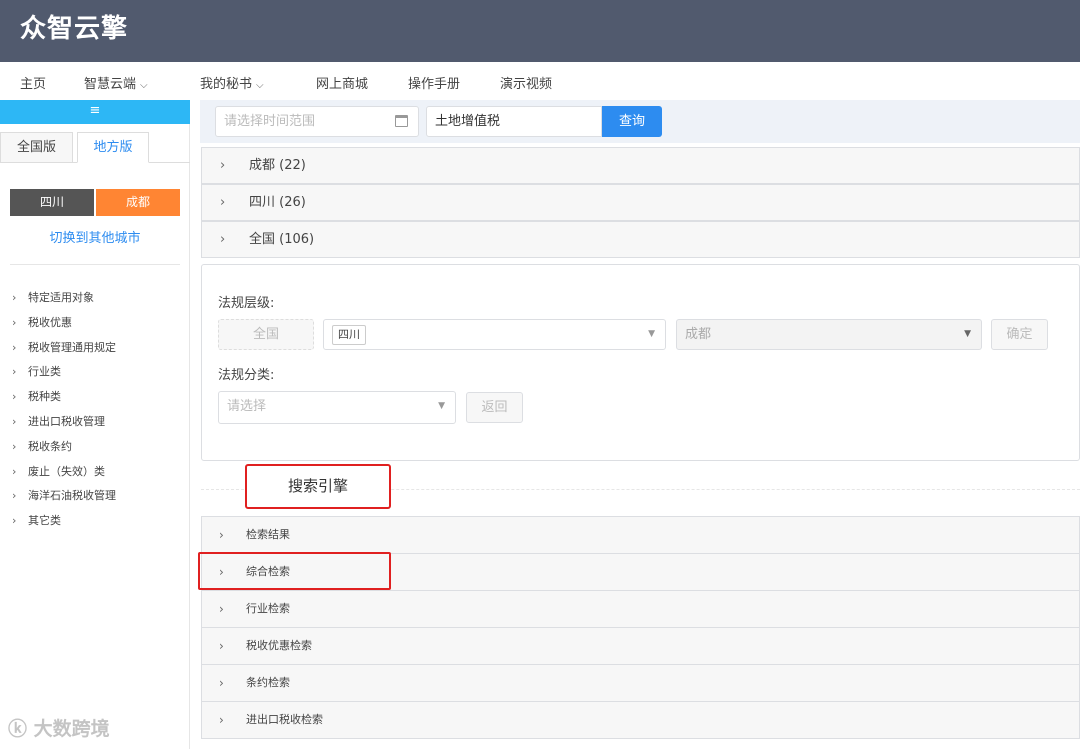 This screenshot has height=749, width=1080. Describe the element at coordinates (266, 334) in the screenshot. I see `nationwide-button: 全国` at that location.